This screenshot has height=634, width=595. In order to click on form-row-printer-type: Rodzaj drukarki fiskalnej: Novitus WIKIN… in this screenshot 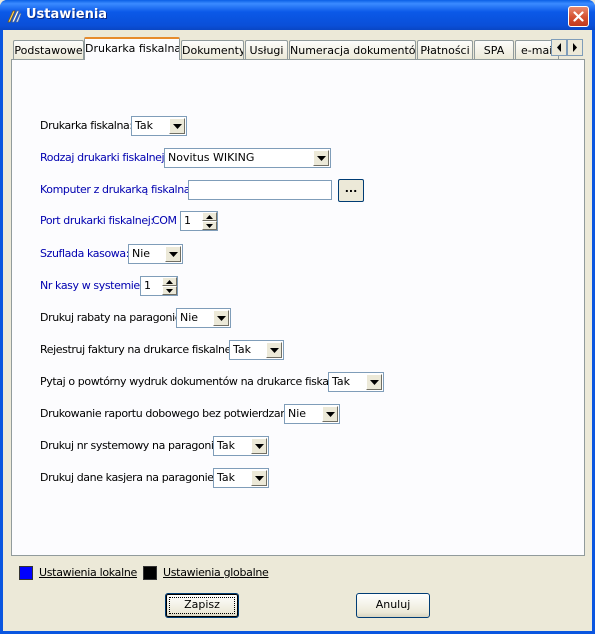, I will do `click(292, 158)`.